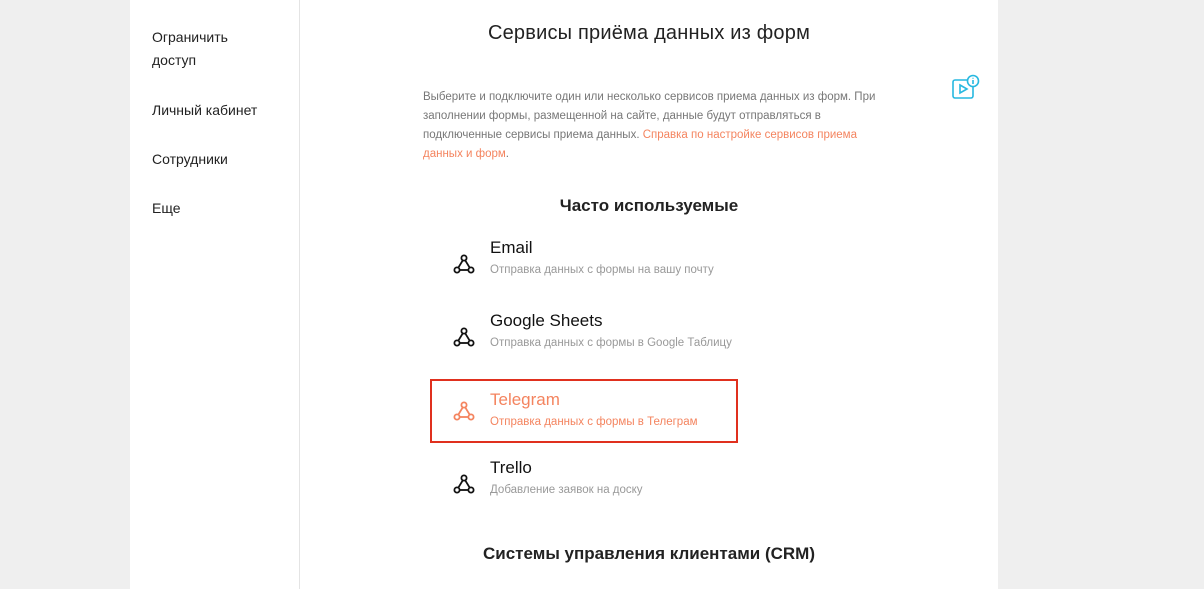 The width and height of the screenshot is (1204, 589). What do you see at coordinates (212, 159) in the screenshot?
I see `sidebar-item-employees: Сотрудники` at bounding box center [212, 159].